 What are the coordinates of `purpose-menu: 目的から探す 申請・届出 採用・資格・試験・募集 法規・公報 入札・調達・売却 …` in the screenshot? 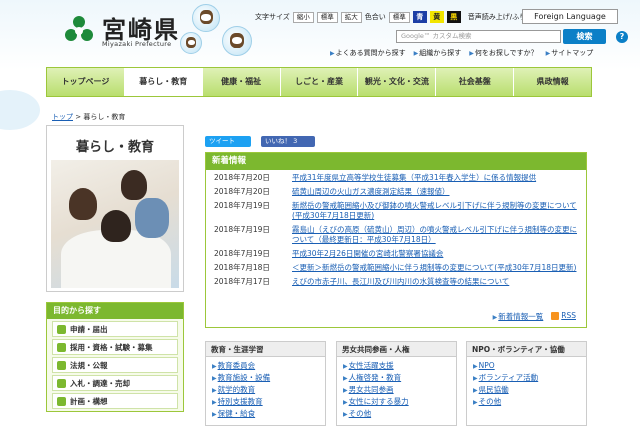 It's located at (115, 357).